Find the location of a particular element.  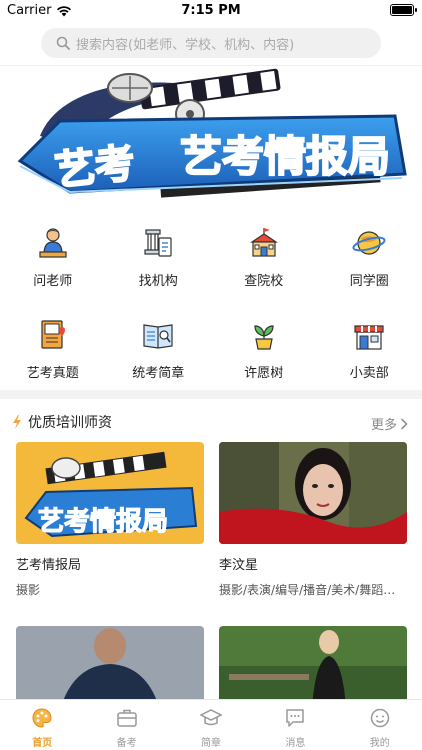

card-image: 艺考情报局 is located at coordinates (110, 493).